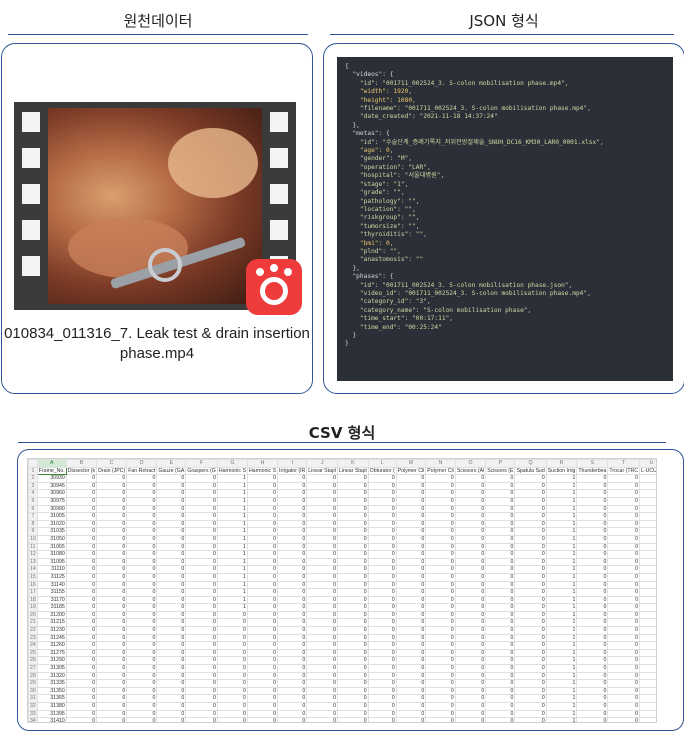 The width and height of the screenshot is (684, 731). Describe the element at coordinates (33, 516) in the screenshot. I see `row-number: 7` at that location.